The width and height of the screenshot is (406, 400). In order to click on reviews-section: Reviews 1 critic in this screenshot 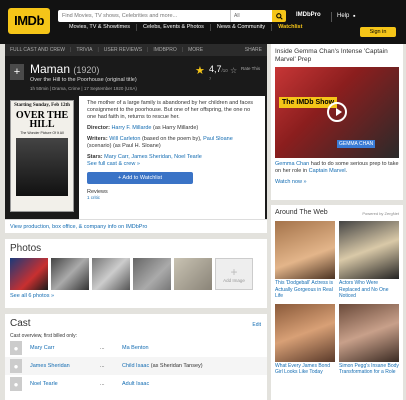, I will do `click(172, 194)`.